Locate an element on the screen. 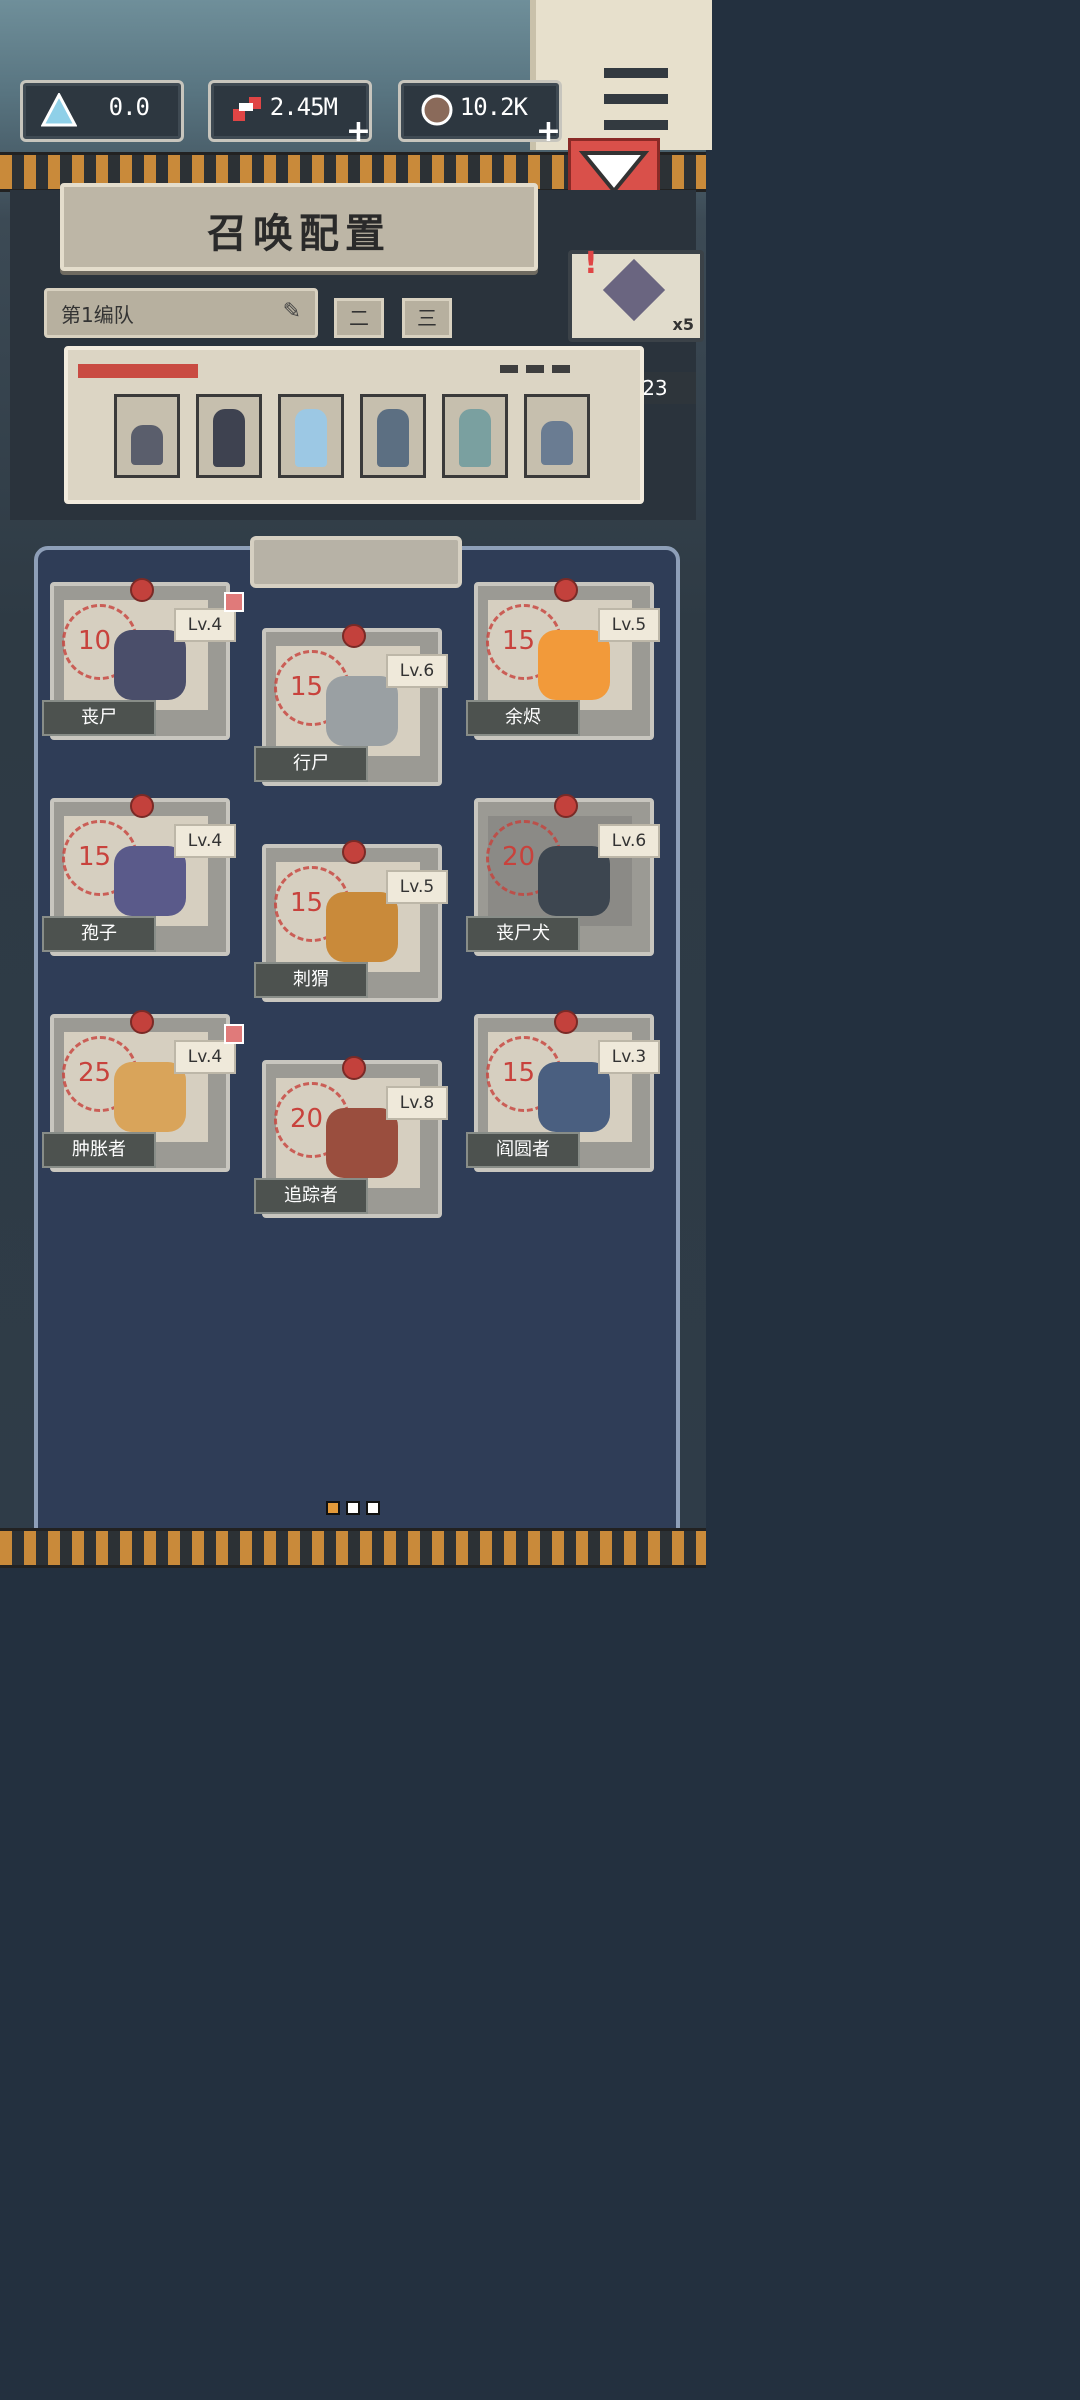 The width and height of the screenshot is (1080, 2400). unit-card: 15 Lv.5 余烬 is located at coordinates (563, 660).